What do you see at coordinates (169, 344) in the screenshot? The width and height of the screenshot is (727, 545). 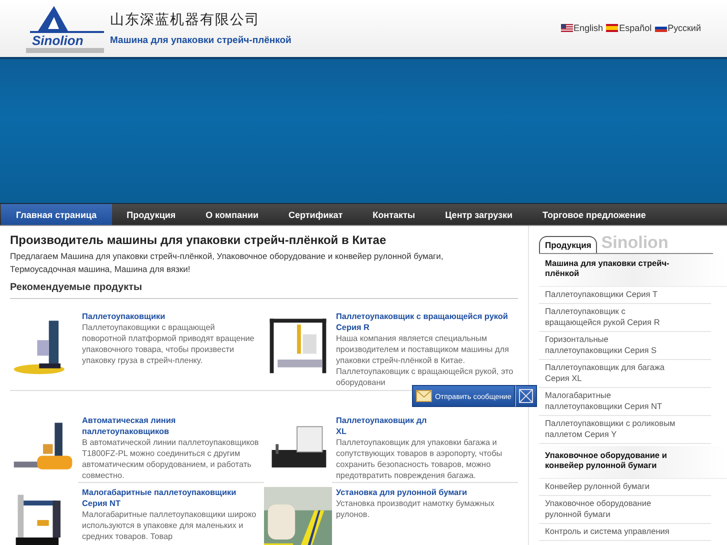 I see `product-description: Паллетоупаковщики с вращающей поворотной платформой приводят вращение упаковочного товара, чтобы произвести упаковку груза в стрейч-пленку.` at bounding box center [169, 344].